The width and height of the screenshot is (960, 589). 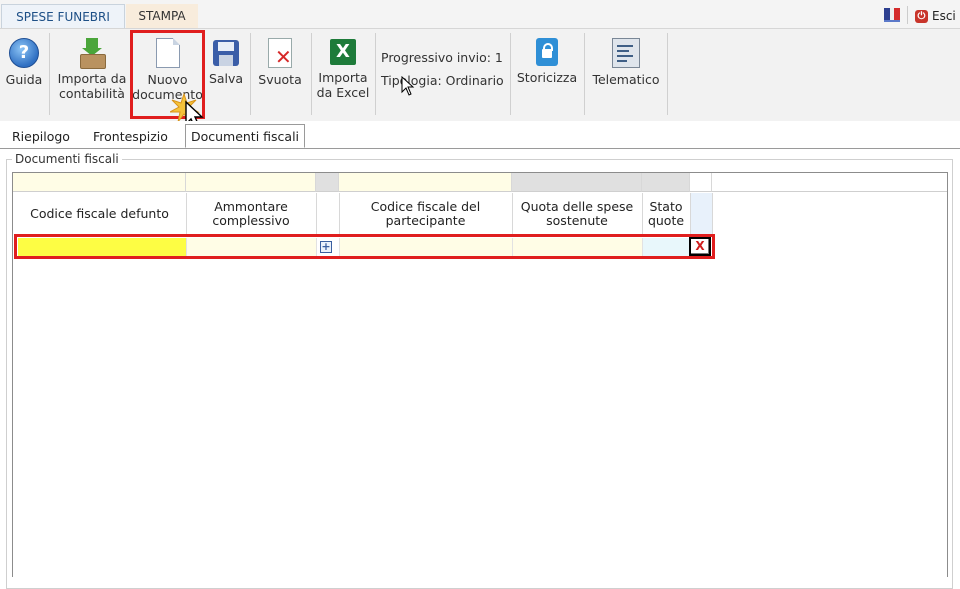 What do you see at coordinates (226, 78) in the screenshot?
I see `salva-label: Salva` at bounding box center [226, 78].